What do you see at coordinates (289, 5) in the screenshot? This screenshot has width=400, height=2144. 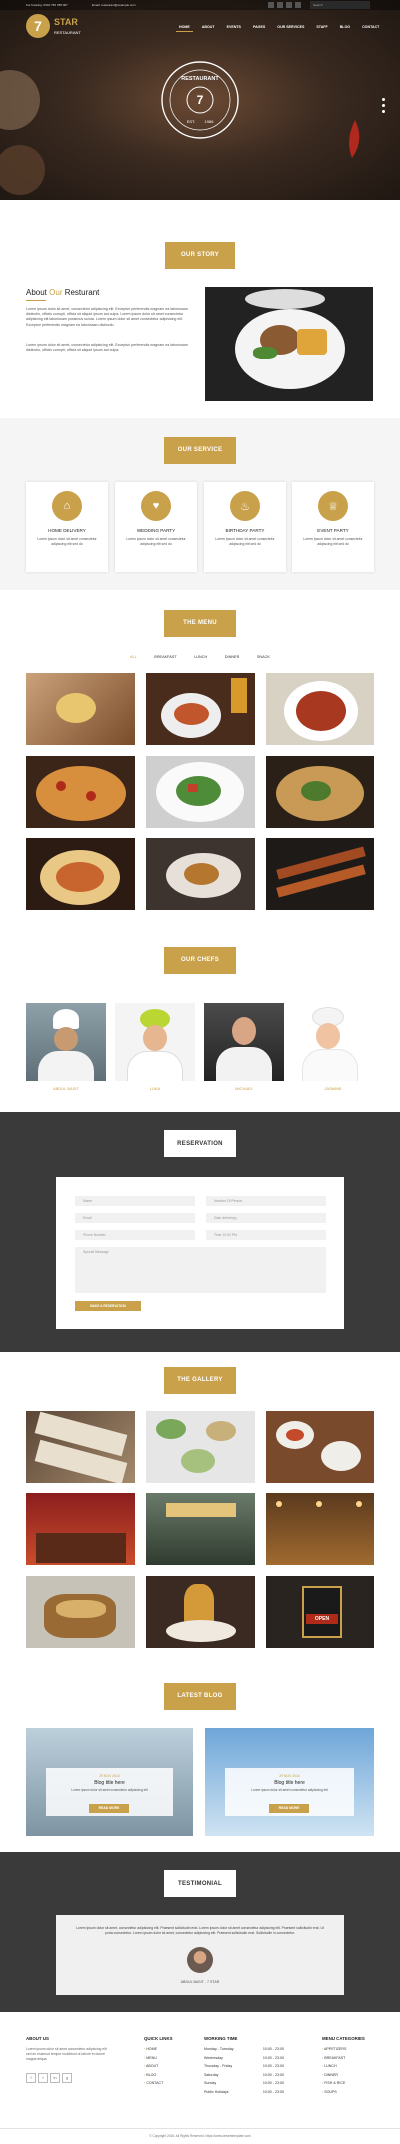 I see `linkedin-icon` at bounding box center [289, 5].